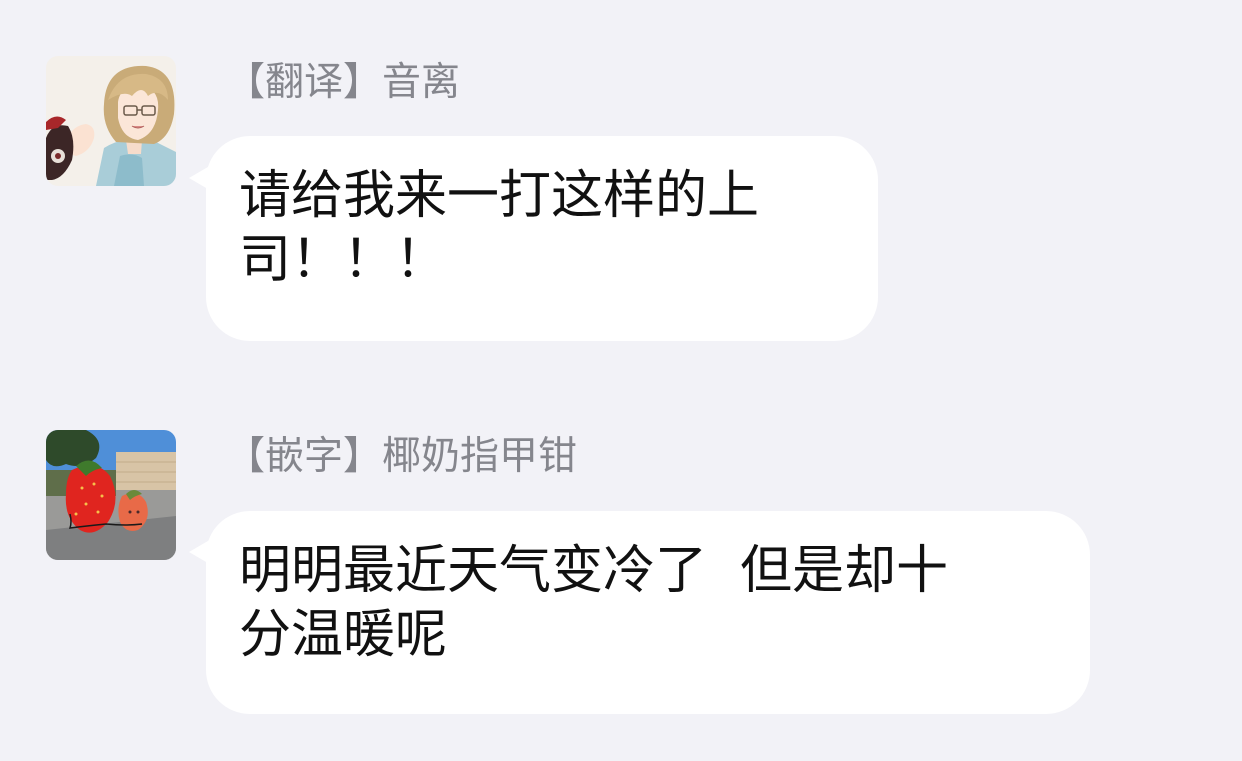 The width and height of the screenshot is (1242, 761). What do you see at coordinates (401, 457) in the screenshot?
I see `sender-name: 【嵌字】椰奶指甲钳` at bounding box center [401, 457].